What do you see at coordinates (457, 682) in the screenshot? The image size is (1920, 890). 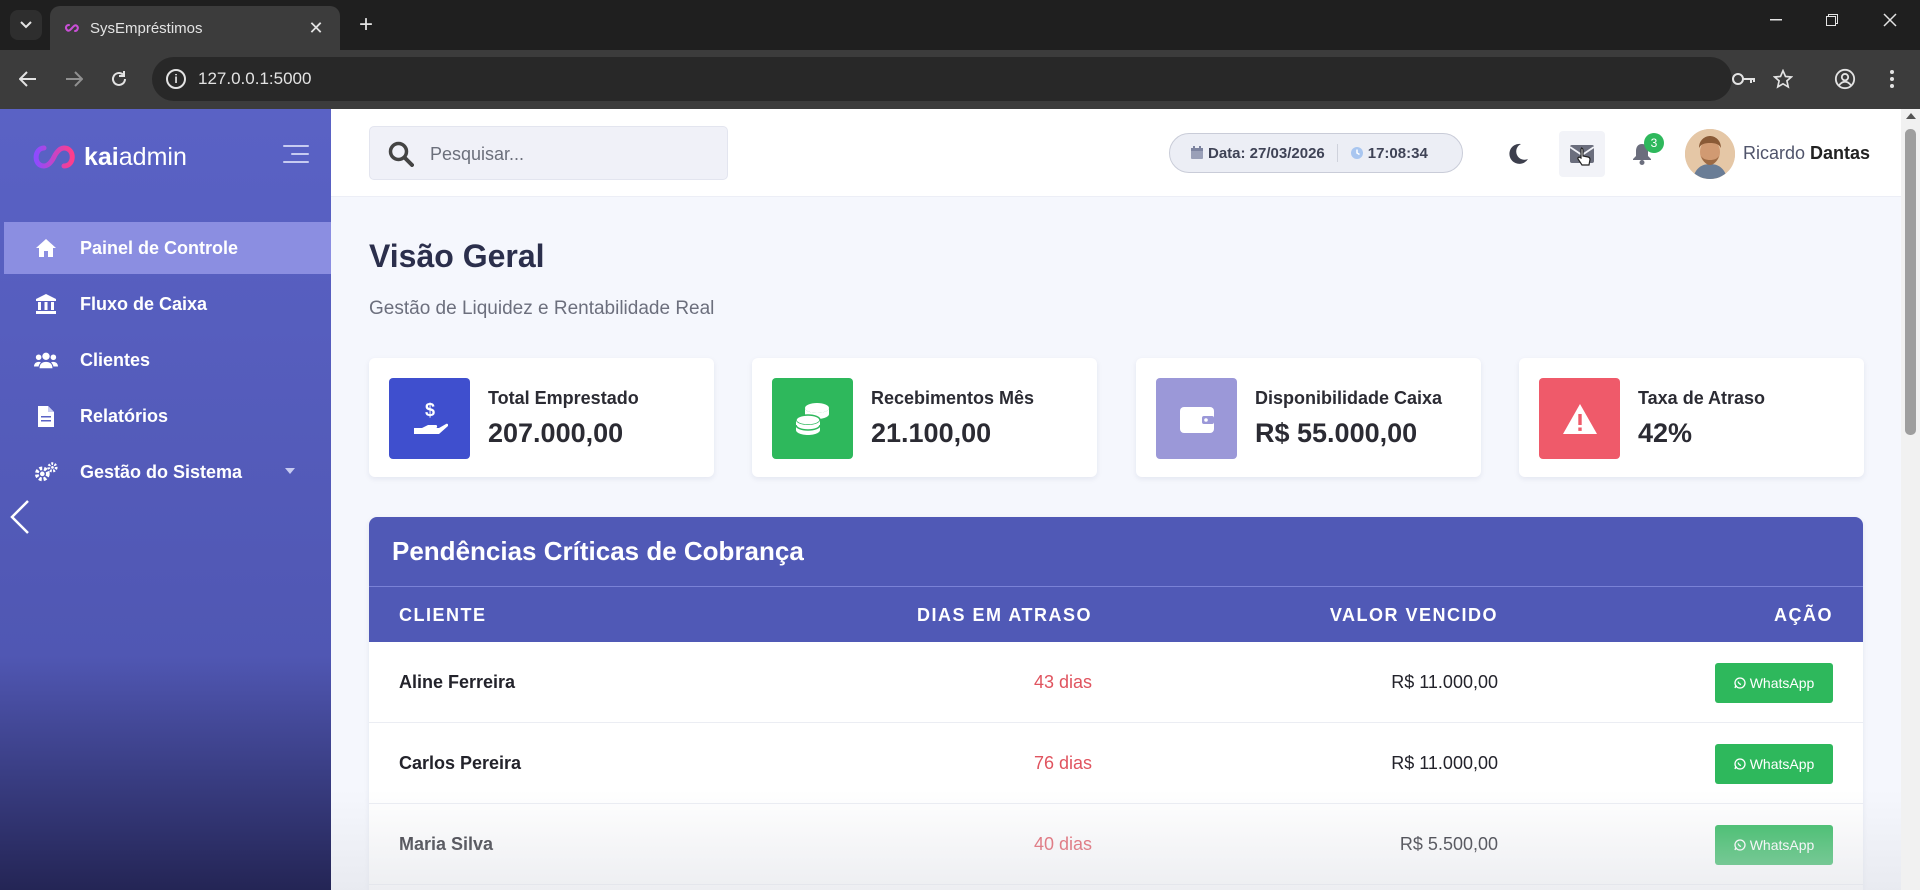 I see `client-name: Aline Ferreira` at bounding box center [457, 682].